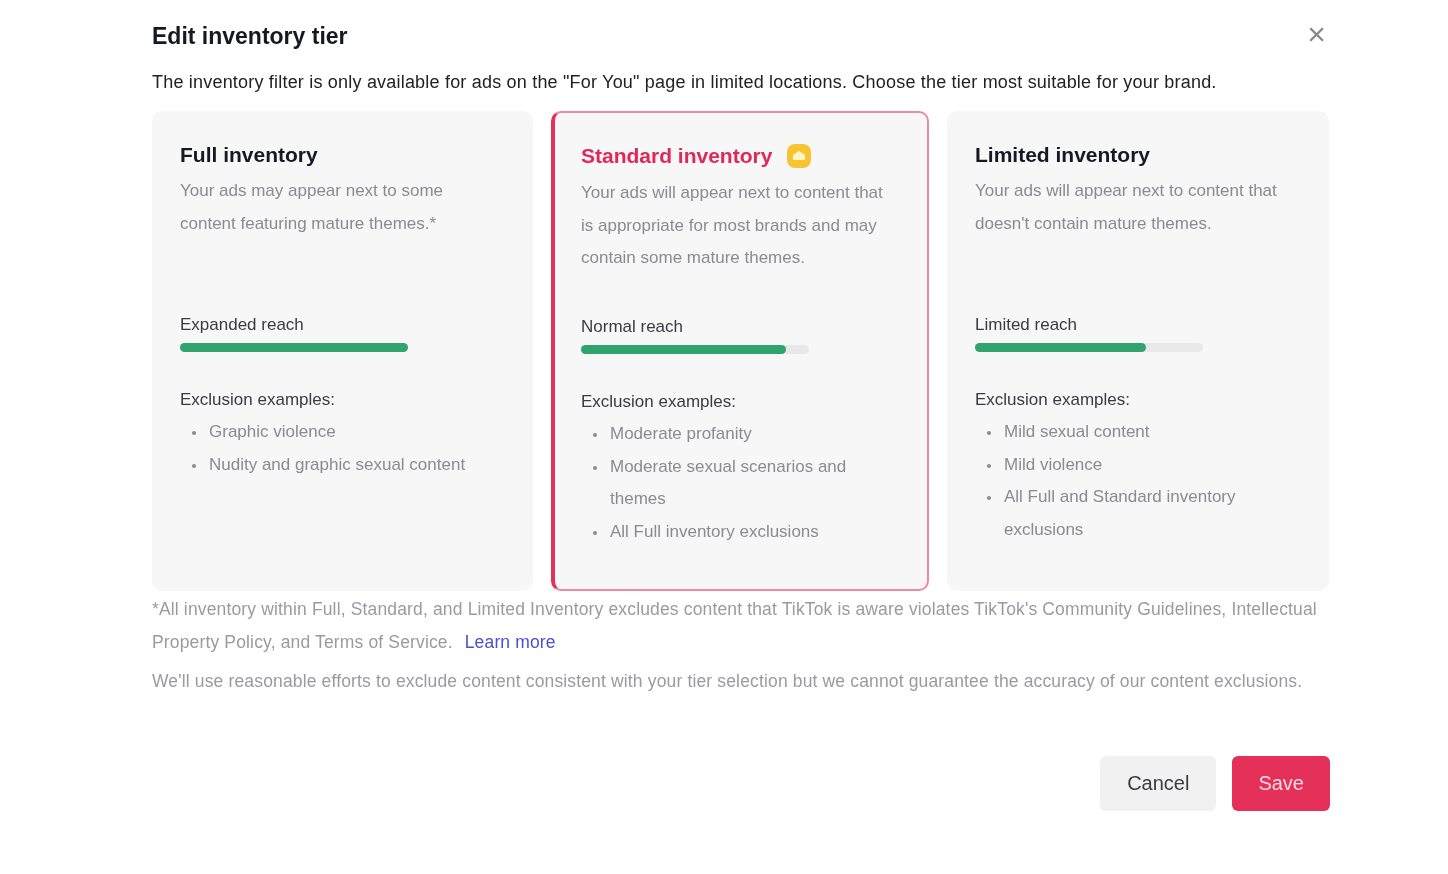  What do you see at coordinates (728, 681) in the screenshot?
I see `disclaimer: We'll use reasonable efforts to exclude content consistent with your tier selection but we cannot guarantee the accuracy of our content exclusions.` at bounding box center [728, 681].